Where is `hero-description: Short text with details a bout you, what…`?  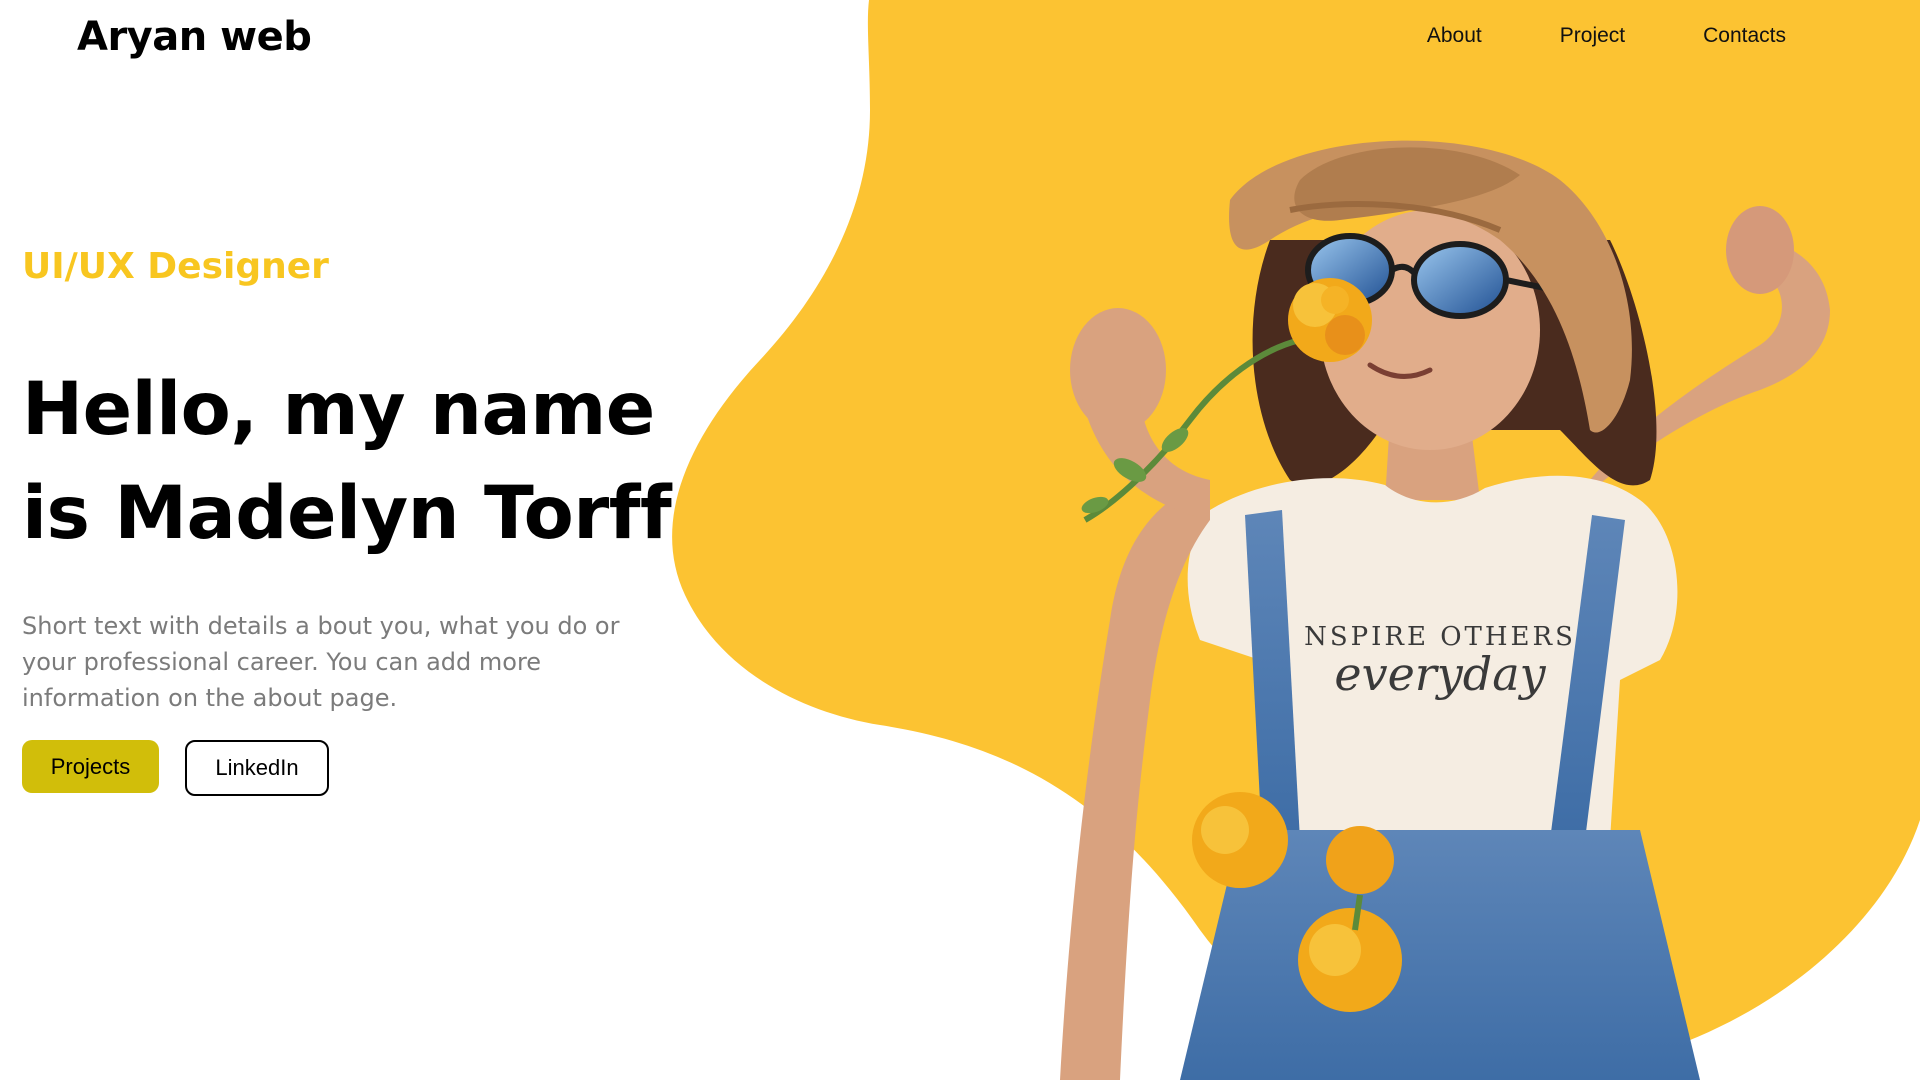 hero-description: Short text with details a bout you, what… is located at coordinates (321, 662).